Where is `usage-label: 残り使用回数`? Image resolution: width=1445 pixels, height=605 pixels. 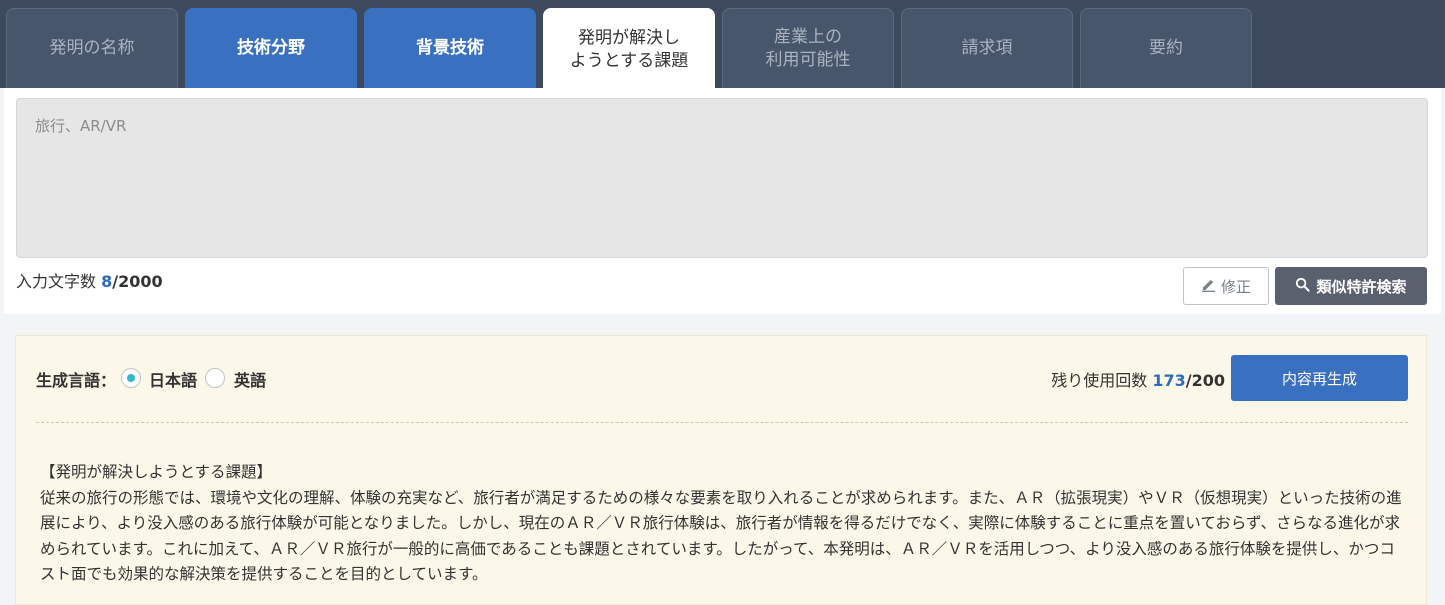
usage-label: 残り使用回数 is located at coordinates (1099, 380).